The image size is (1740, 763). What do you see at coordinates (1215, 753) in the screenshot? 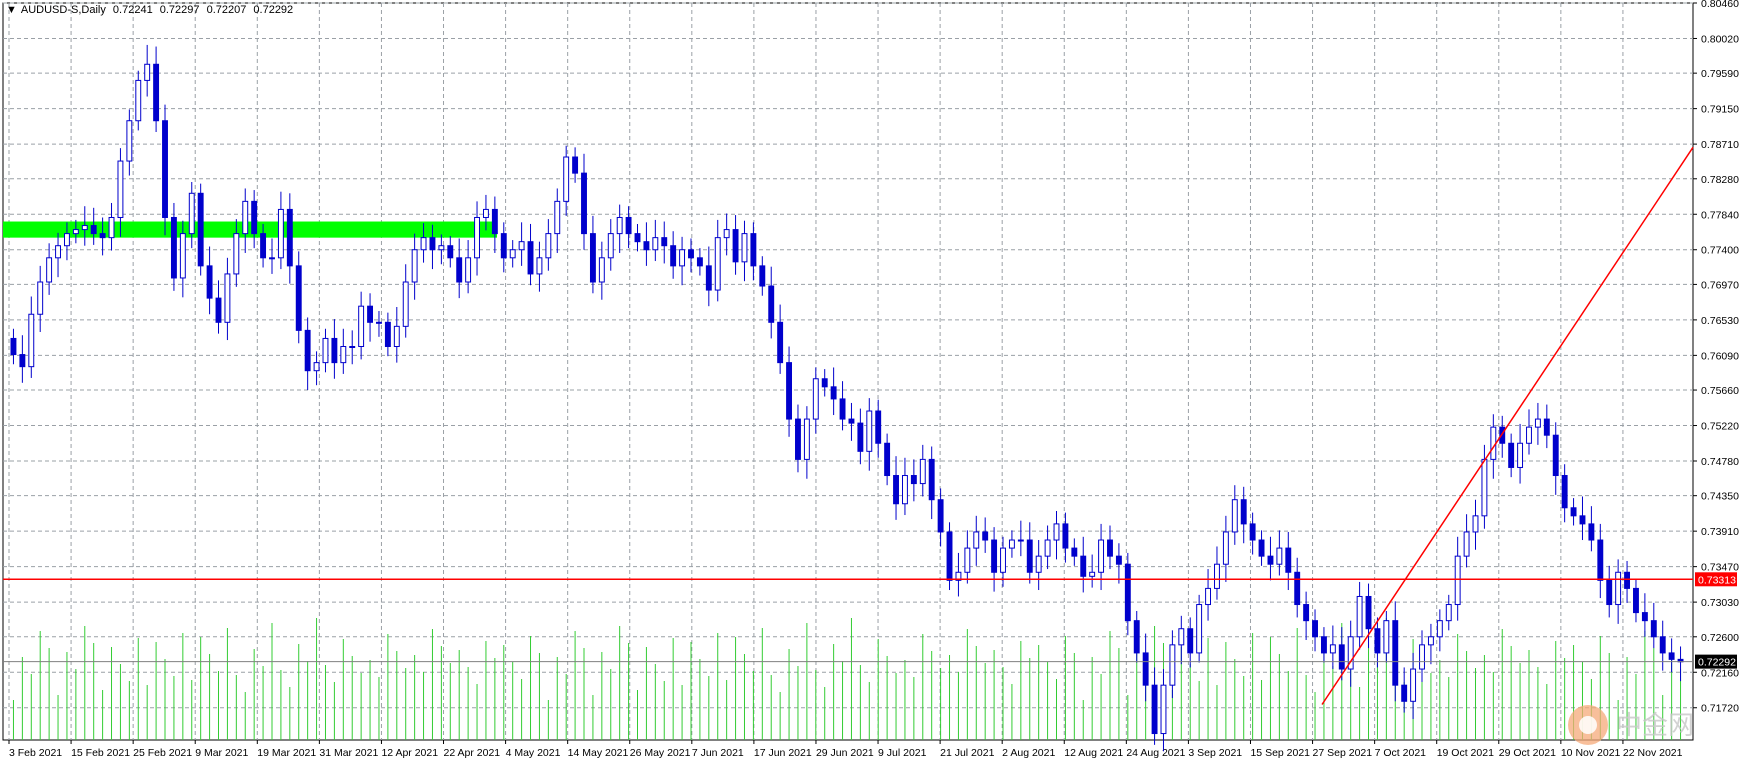
I see `time-tick-label: 3 Sep 2021` at bounding box center [1215, 753].